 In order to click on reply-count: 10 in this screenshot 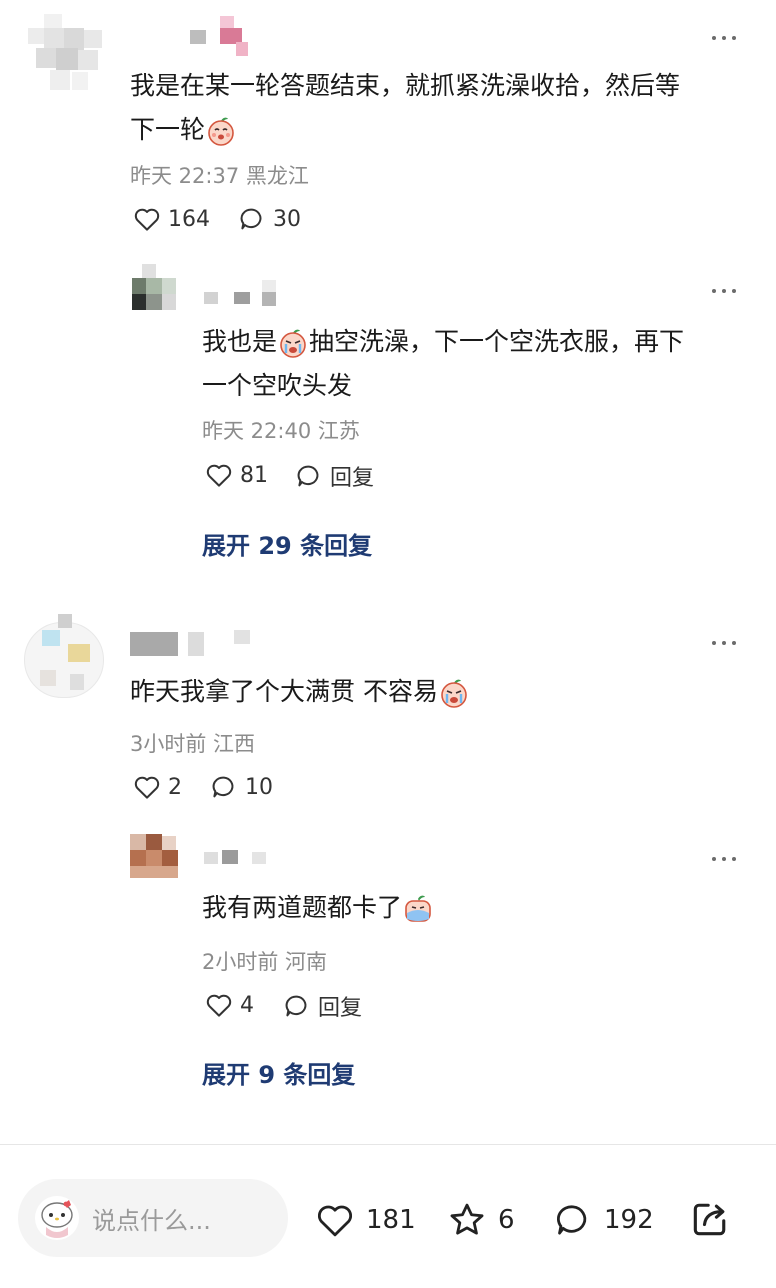, I will do `click(259, 787)`.